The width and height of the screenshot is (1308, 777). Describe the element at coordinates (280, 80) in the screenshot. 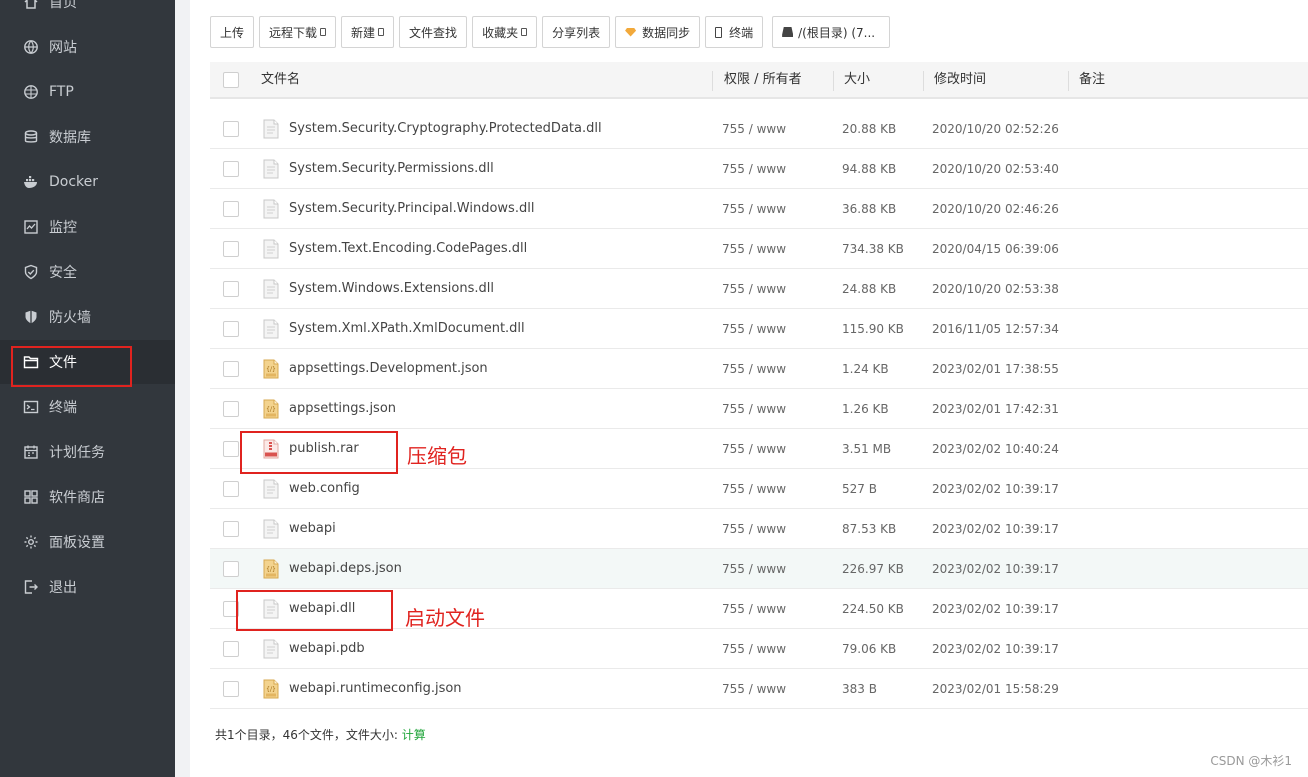

I see `header-filename: 文件名` at that location.